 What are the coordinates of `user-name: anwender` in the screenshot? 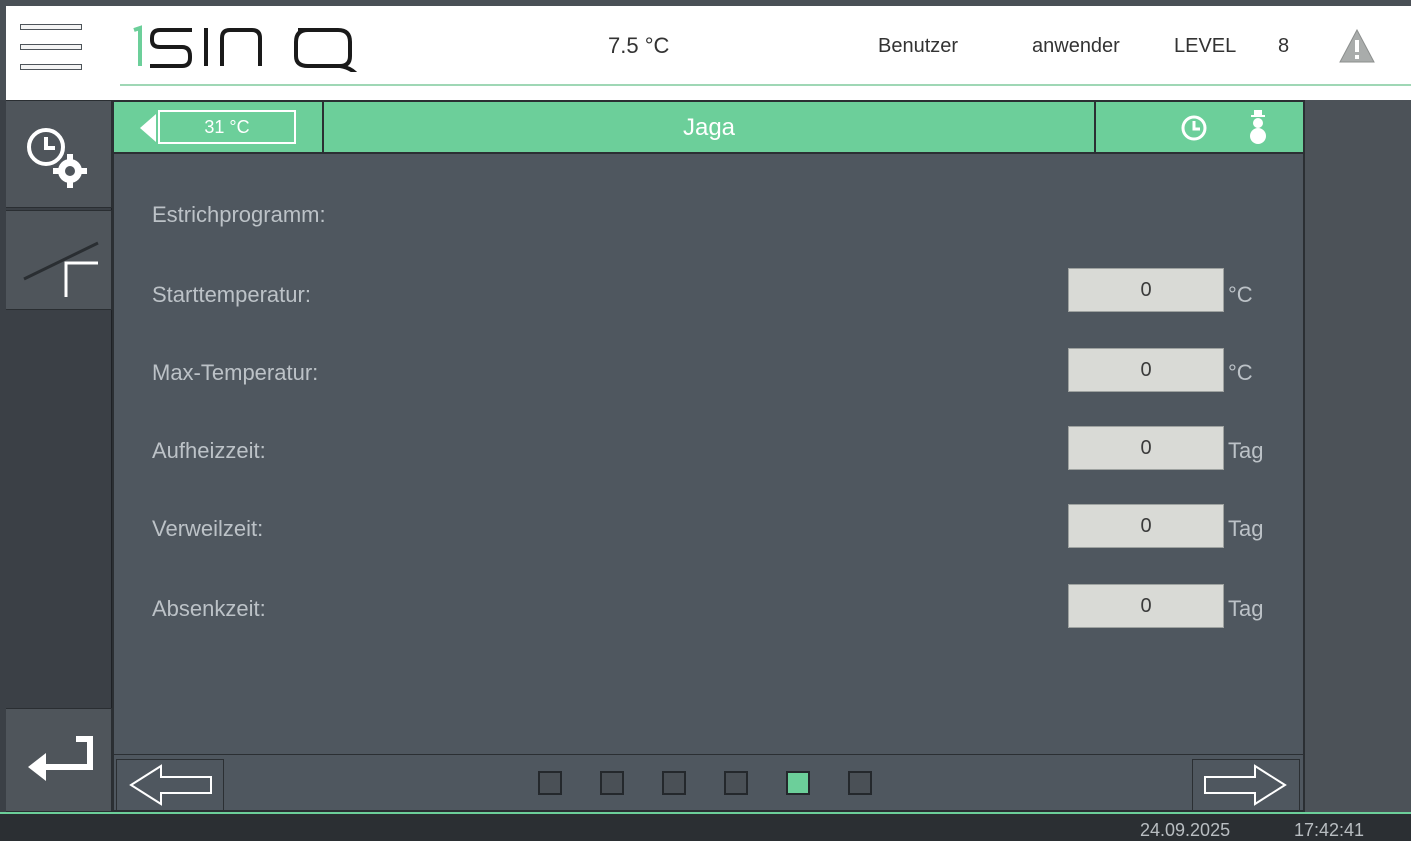 It's located at (1076, 46).